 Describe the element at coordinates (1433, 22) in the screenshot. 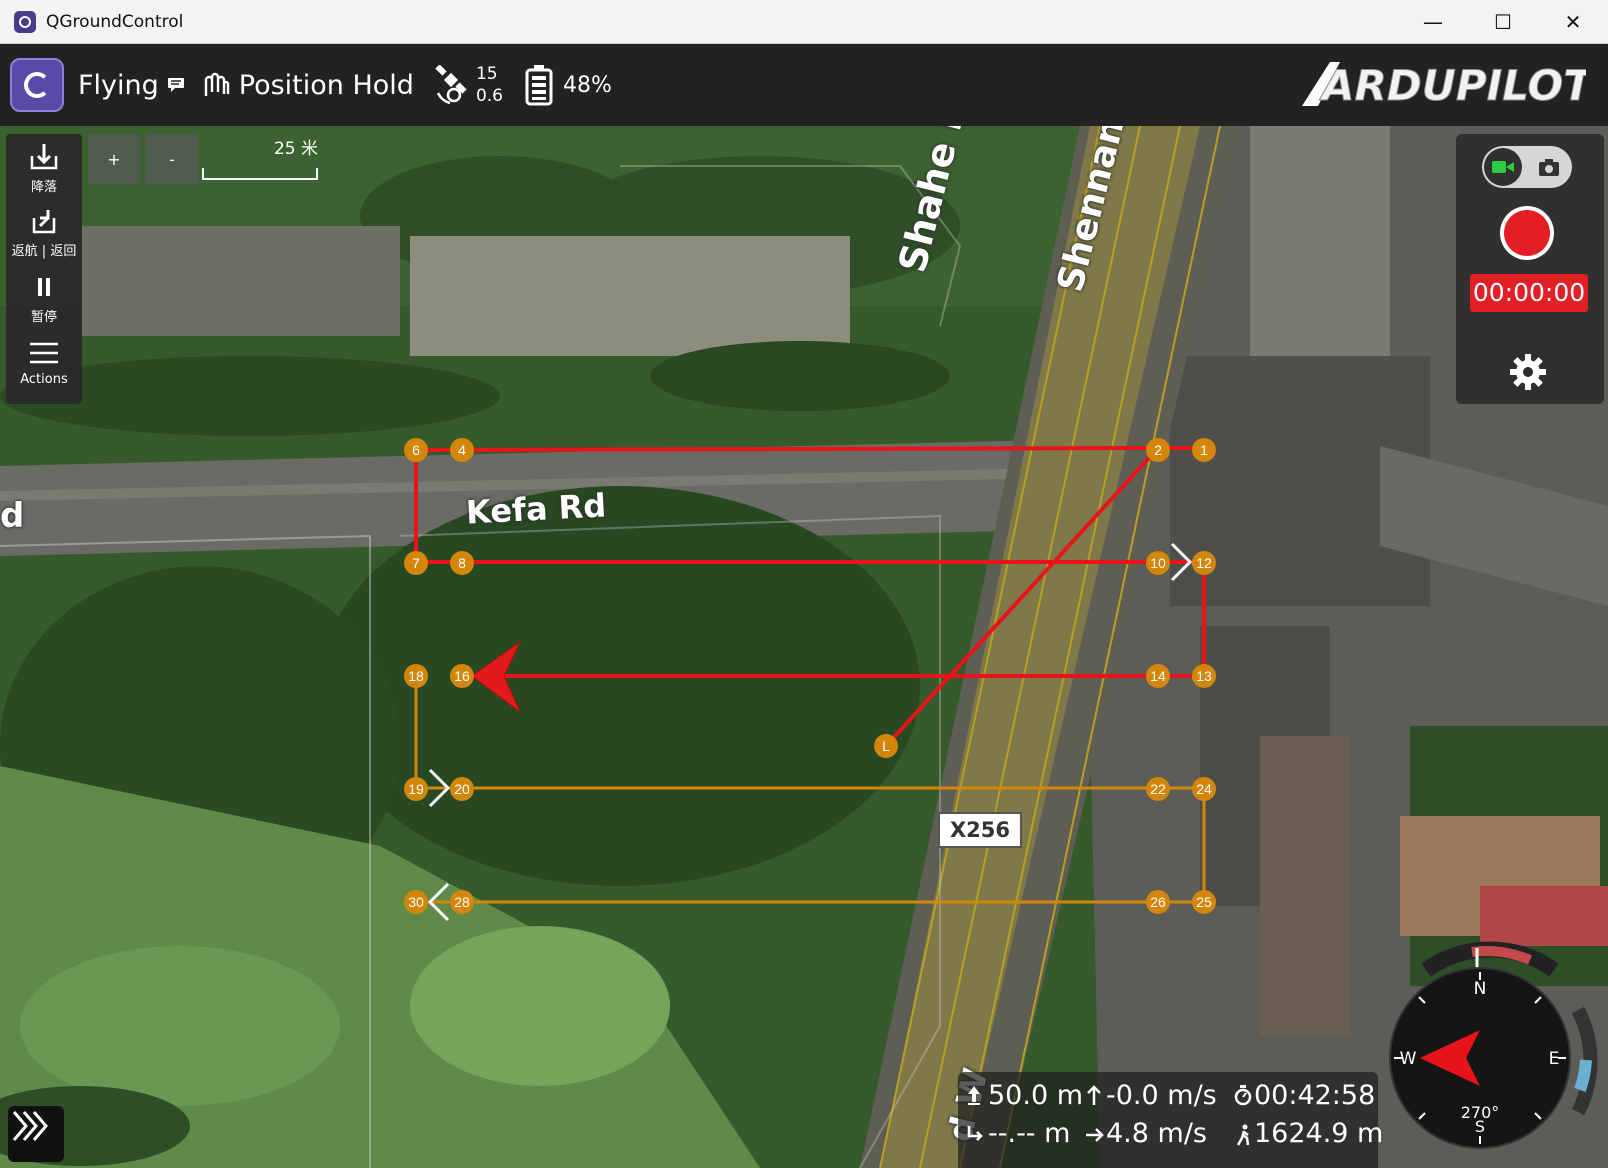

I see `minimize-button: —` at that location.